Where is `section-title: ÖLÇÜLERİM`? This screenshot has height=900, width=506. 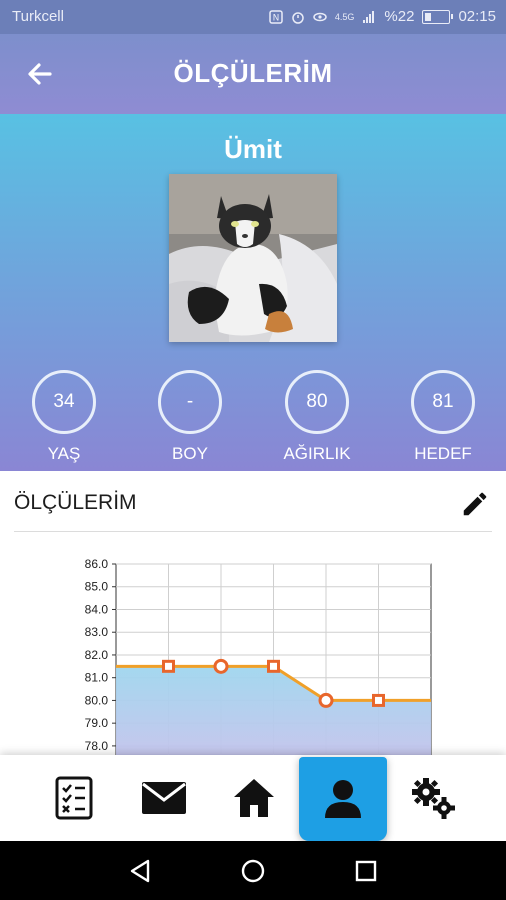
section-title: ÖLÇÜLERİM is located at coordinates (75, 502).